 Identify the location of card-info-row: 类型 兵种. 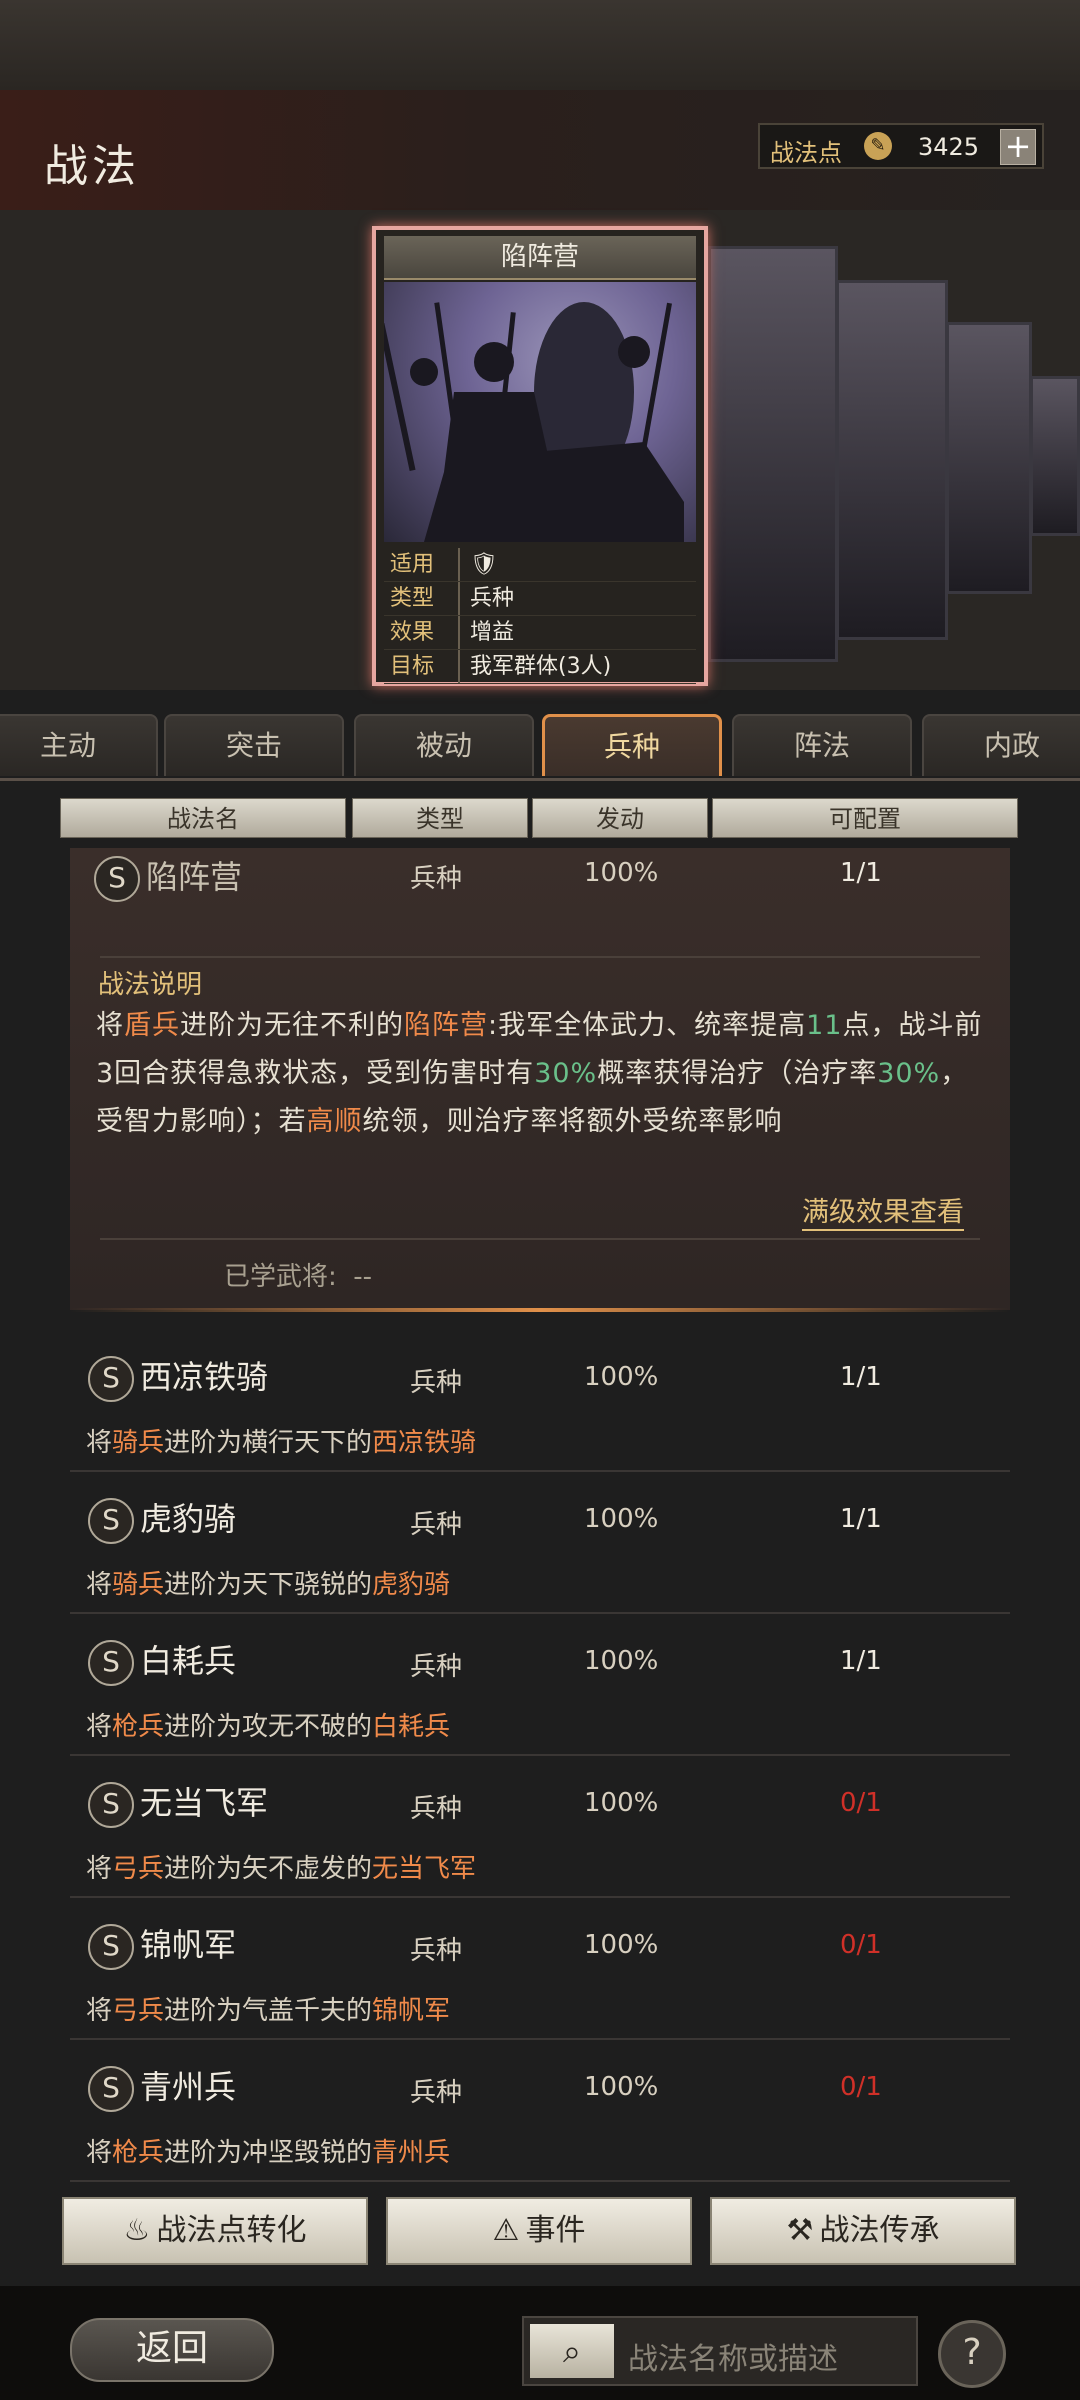
(540, 599).